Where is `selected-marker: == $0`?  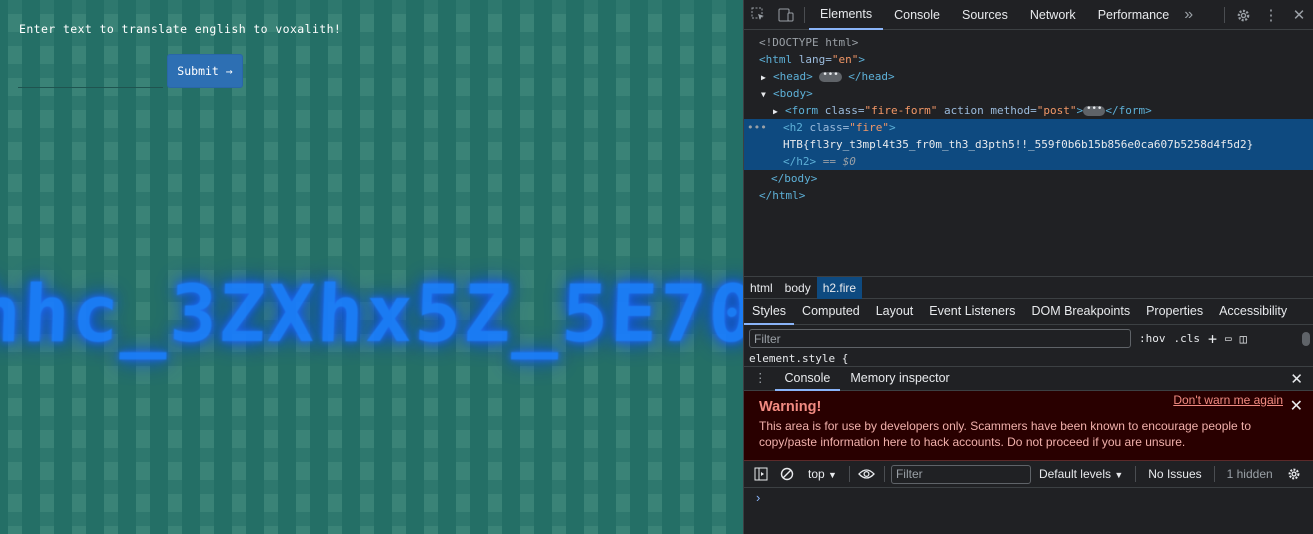
selected-marker: == $0 is located at coordinates (839, 161).